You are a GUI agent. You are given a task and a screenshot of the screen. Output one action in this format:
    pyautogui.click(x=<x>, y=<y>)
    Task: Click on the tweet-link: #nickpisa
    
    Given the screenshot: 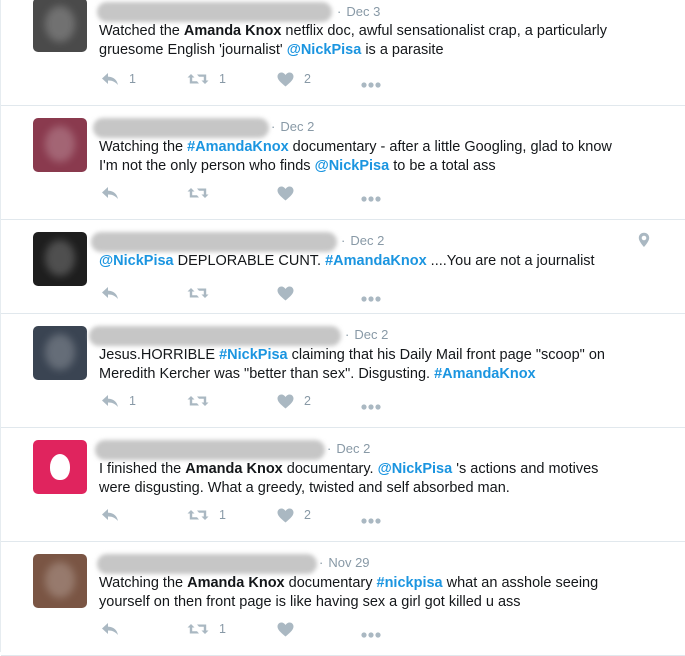 What is the action you would take?
    pyautogui.click(x=410, y=583)
    